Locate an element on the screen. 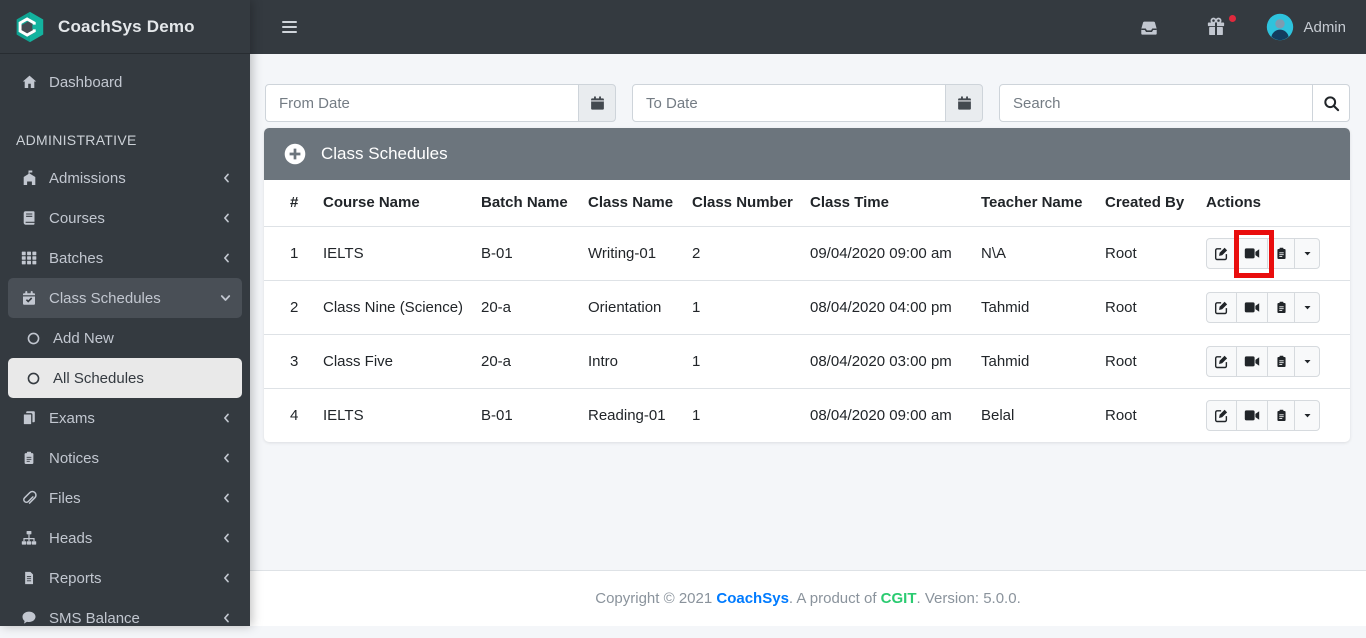  cell-course: IELTS is located at coordinates (402, 414).